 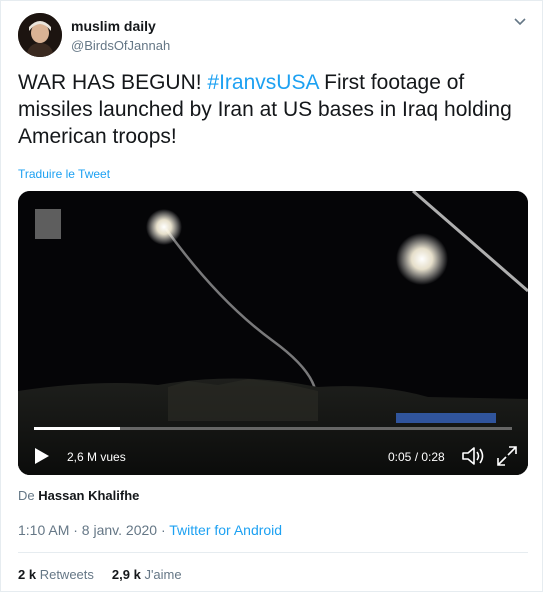 What do you see at coordinates (88, 495) in the screenshot?
I see `video-source-name: Hassan Khalifhe` at bounding box center [88, 495].